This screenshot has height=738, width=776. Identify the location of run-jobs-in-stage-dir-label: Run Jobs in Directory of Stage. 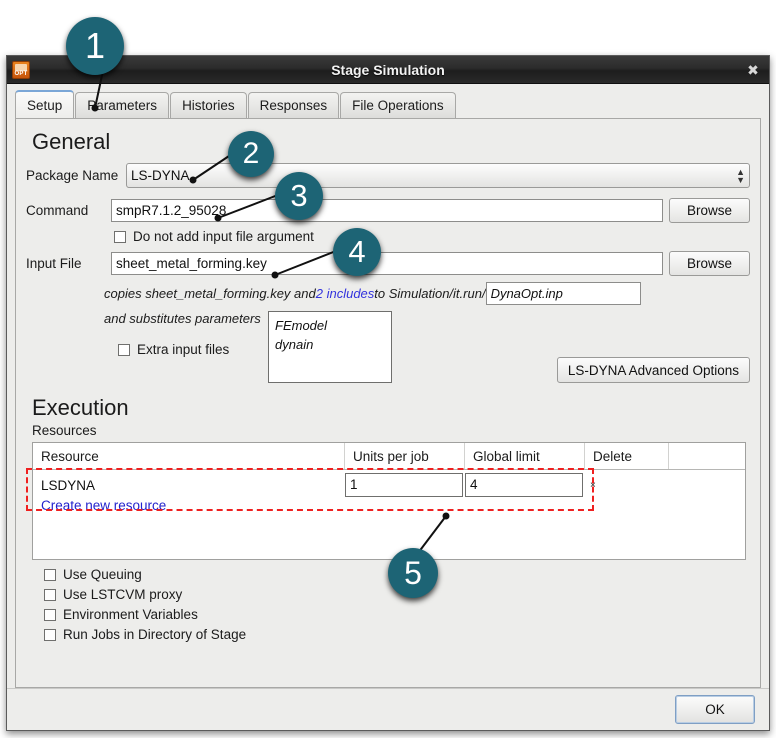
(155, 634).